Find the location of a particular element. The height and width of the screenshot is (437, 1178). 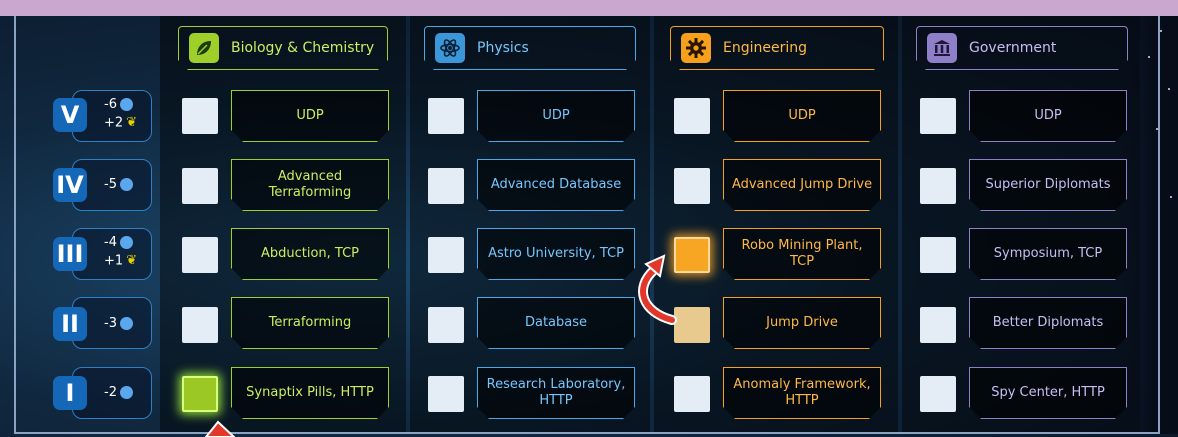

card-label: Robo Mining Plant, TCP is located at coordinates (802, 253).